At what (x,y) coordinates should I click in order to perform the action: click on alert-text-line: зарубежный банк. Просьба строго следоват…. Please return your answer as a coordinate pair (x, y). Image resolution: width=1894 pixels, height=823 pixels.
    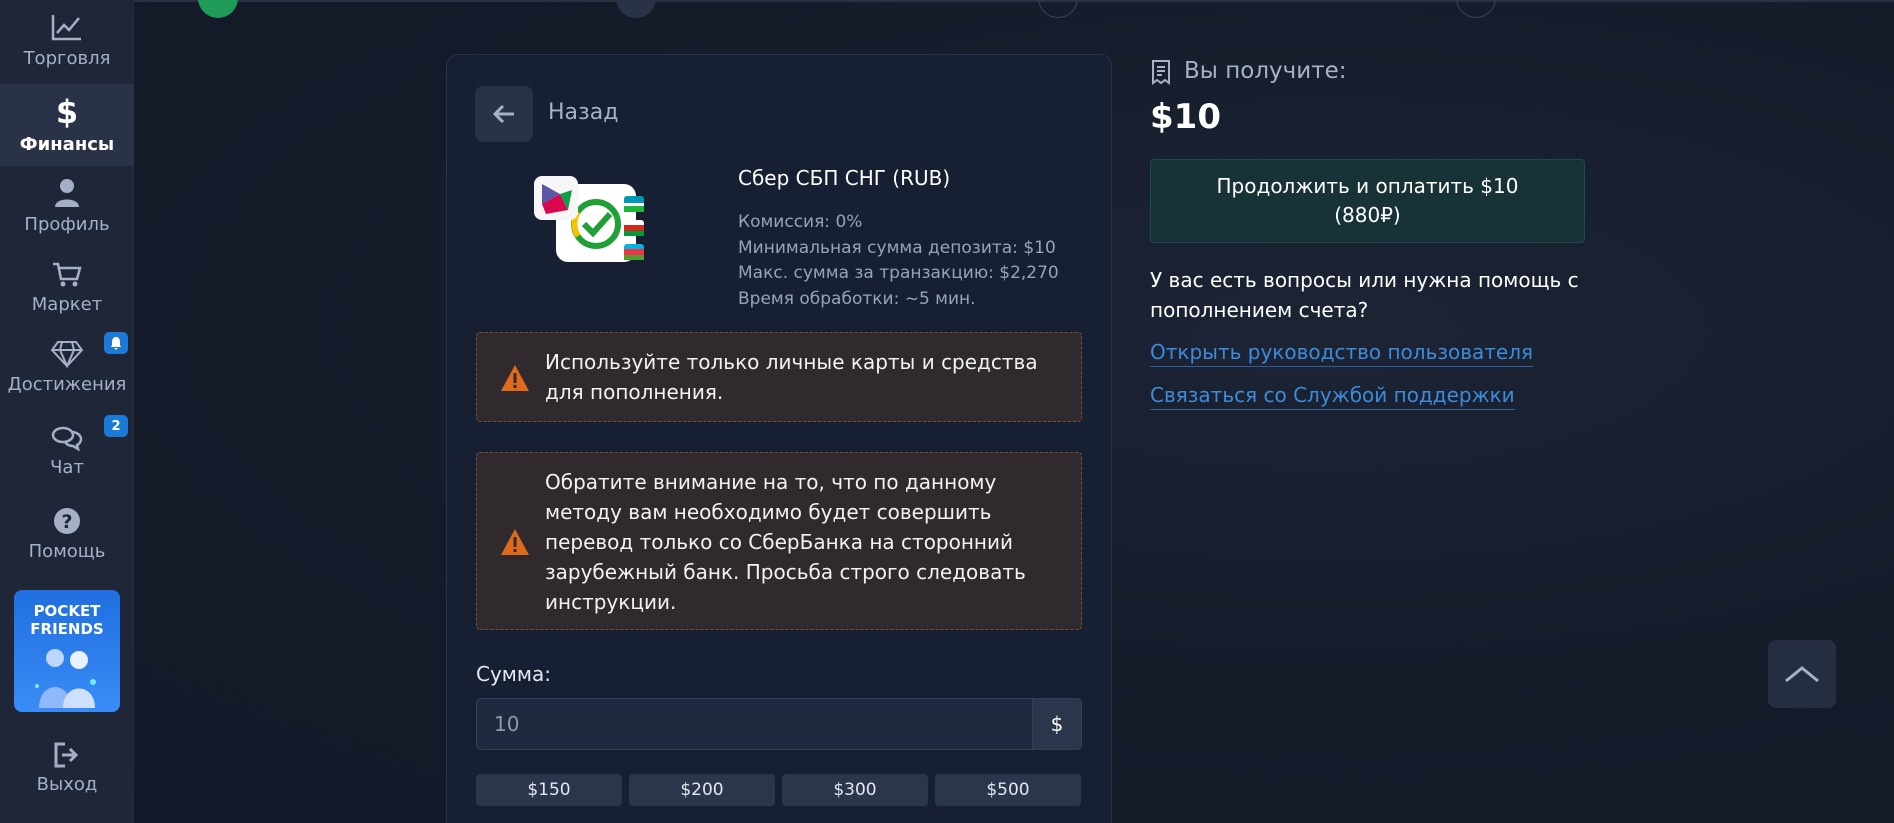
    Looking at the image, I should click on (785, 572).